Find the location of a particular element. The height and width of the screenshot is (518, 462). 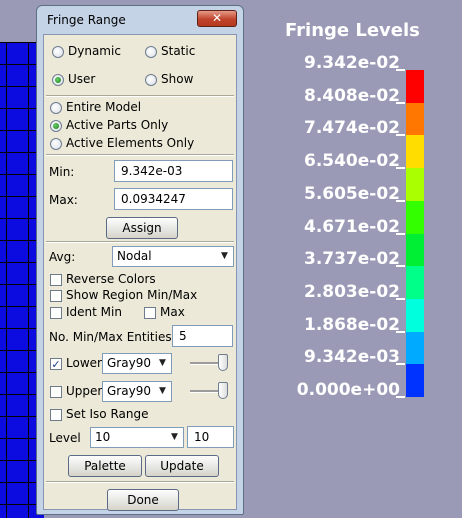

legend-tick-label: 9.342e-03 is located at coordinates (351, 357).